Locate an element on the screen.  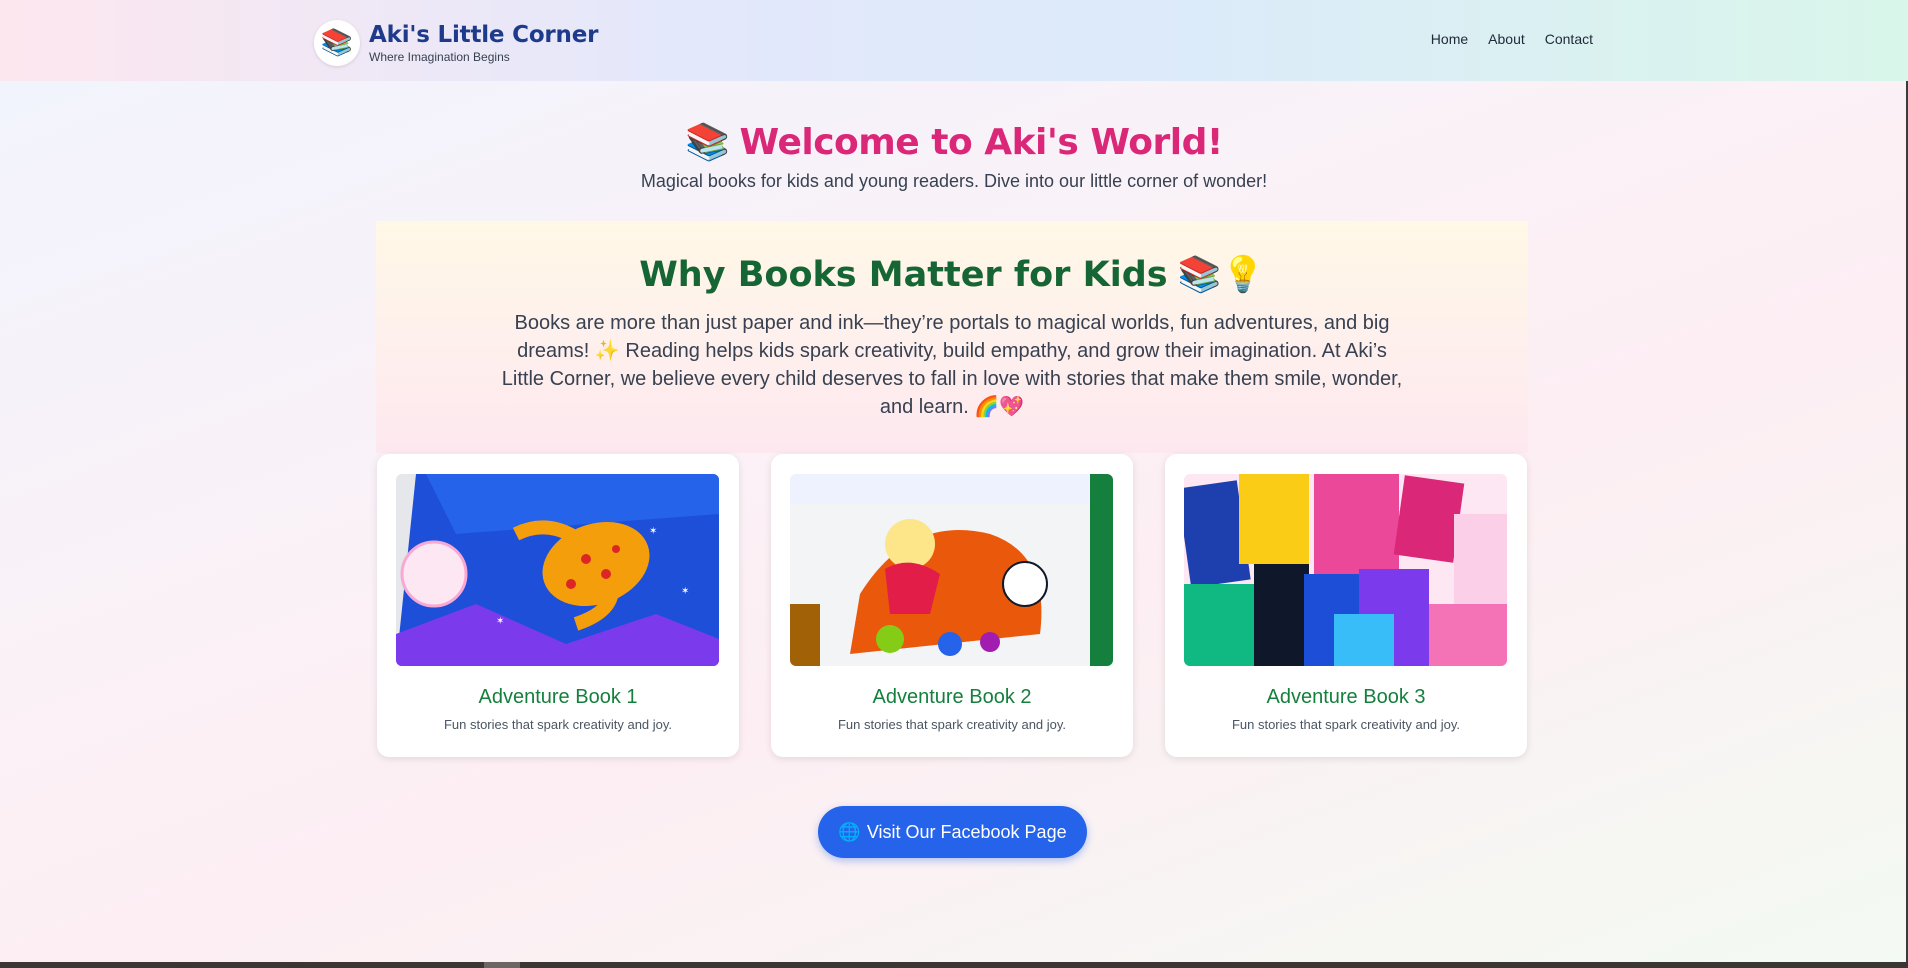
why-title: Why Books Matter for Kids 📚💡 is located at coordinates (952, 275).